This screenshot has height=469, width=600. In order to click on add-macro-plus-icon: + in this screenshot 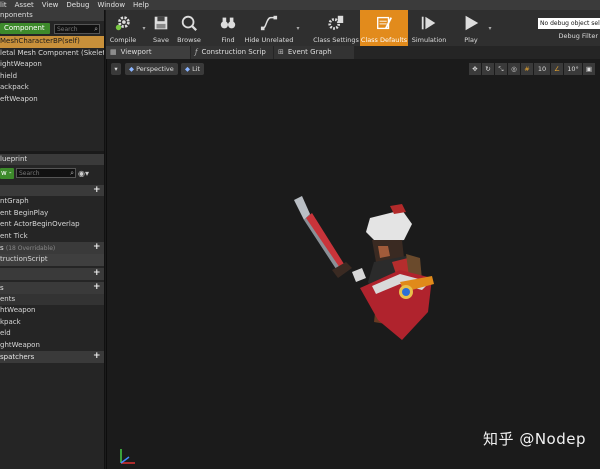, I will do `click(97, 272)`.